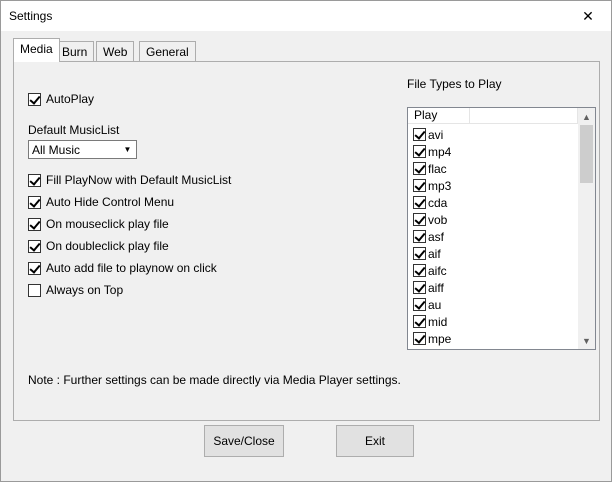 This screenshot has height=482, width=612. Describe the element at coordinates (438, 202) in the screenshot. I see `file-type-label: cda` at that location.